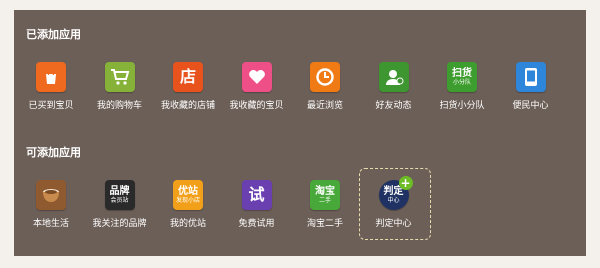  I want to click on added-app-8: 便民中心, so click(531, 86).